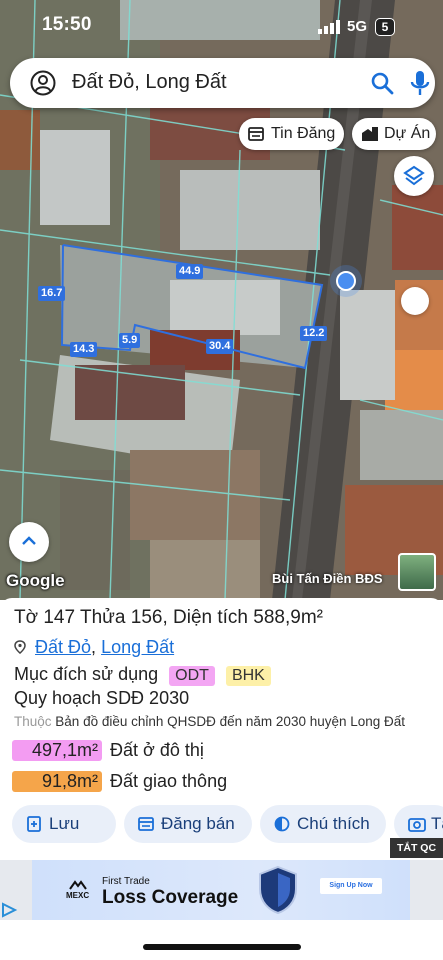 The width and height of the screenshot is (443, 960). Describe the element at coordinates (137, 647) in the screenshot. I see `province-link: Long Đất` at that location.